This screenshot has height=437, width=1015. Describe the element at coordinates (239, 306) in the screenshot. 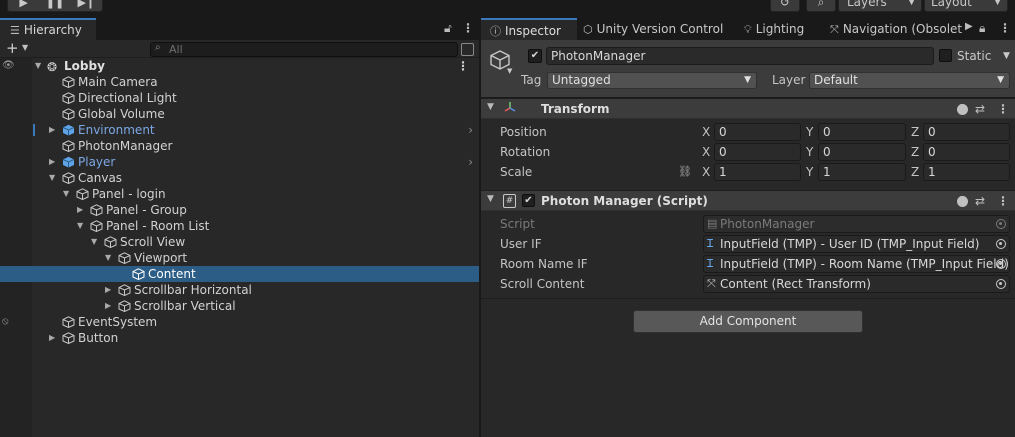

I see `tree-row-scrollbar-vertical: ▶ Scrollbar Vertical` at that location.